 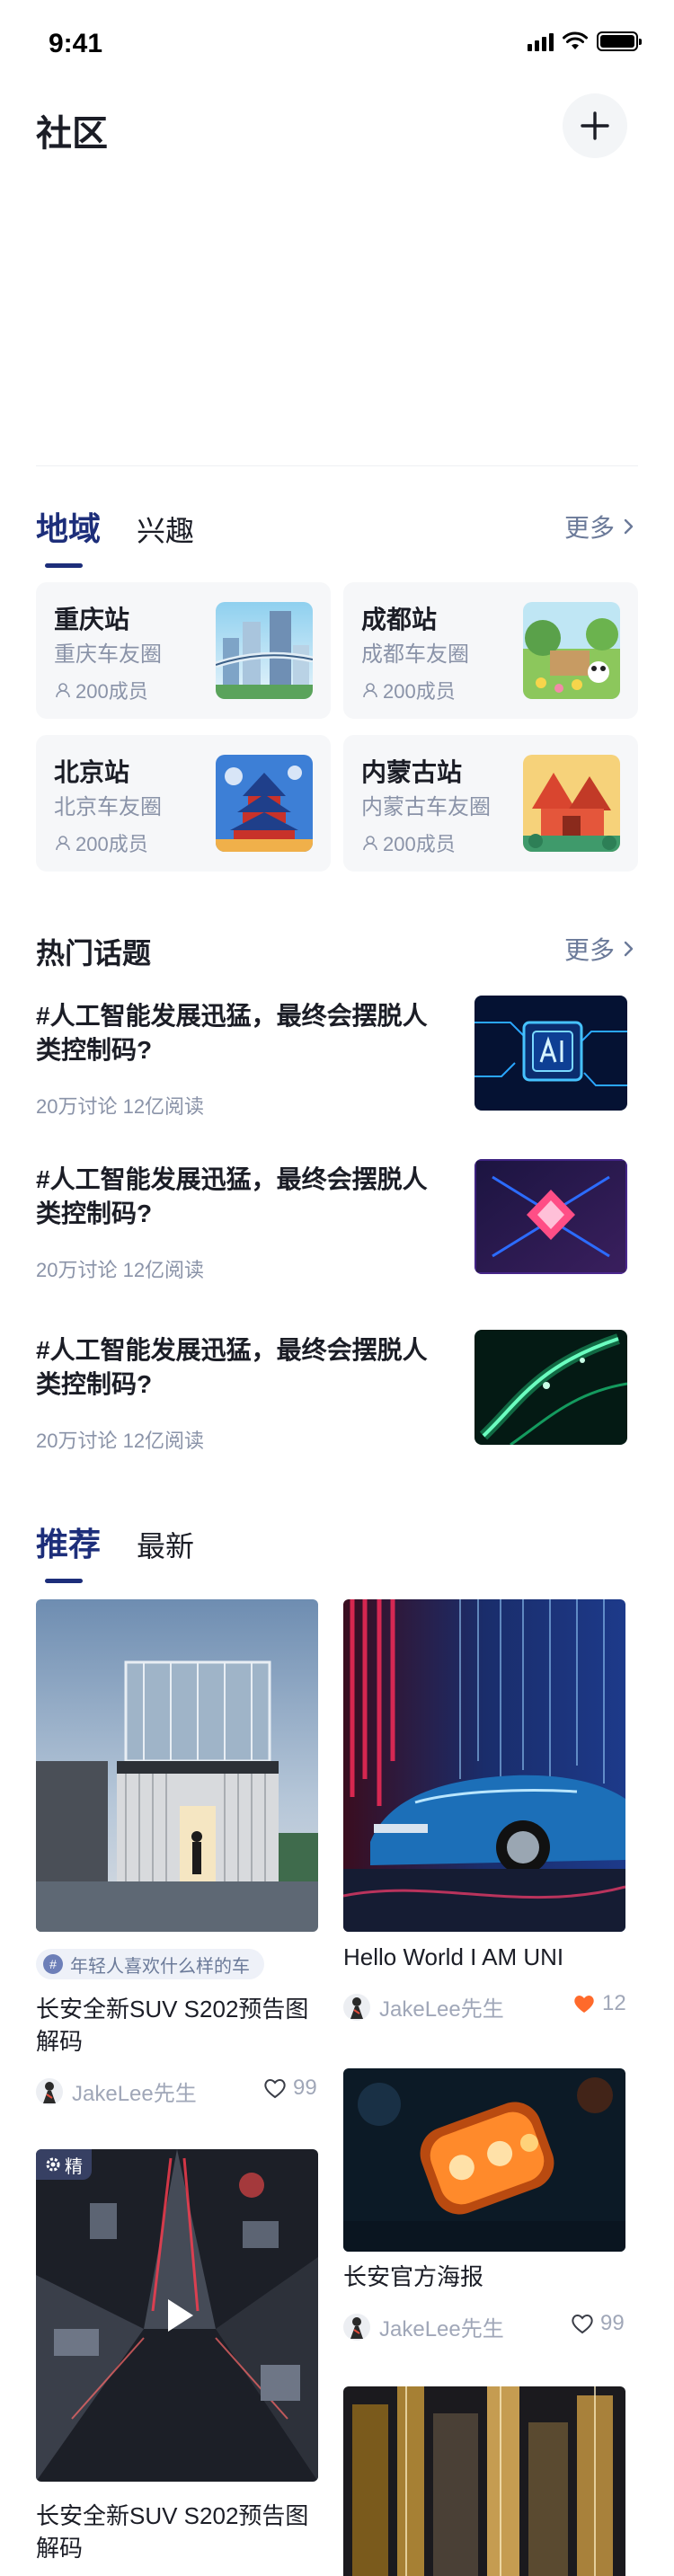 What do you see at coordinates (94, 953) in the screenshot?
I see `hot-topics-title: 热门话题` at bounding box center [94, 953].